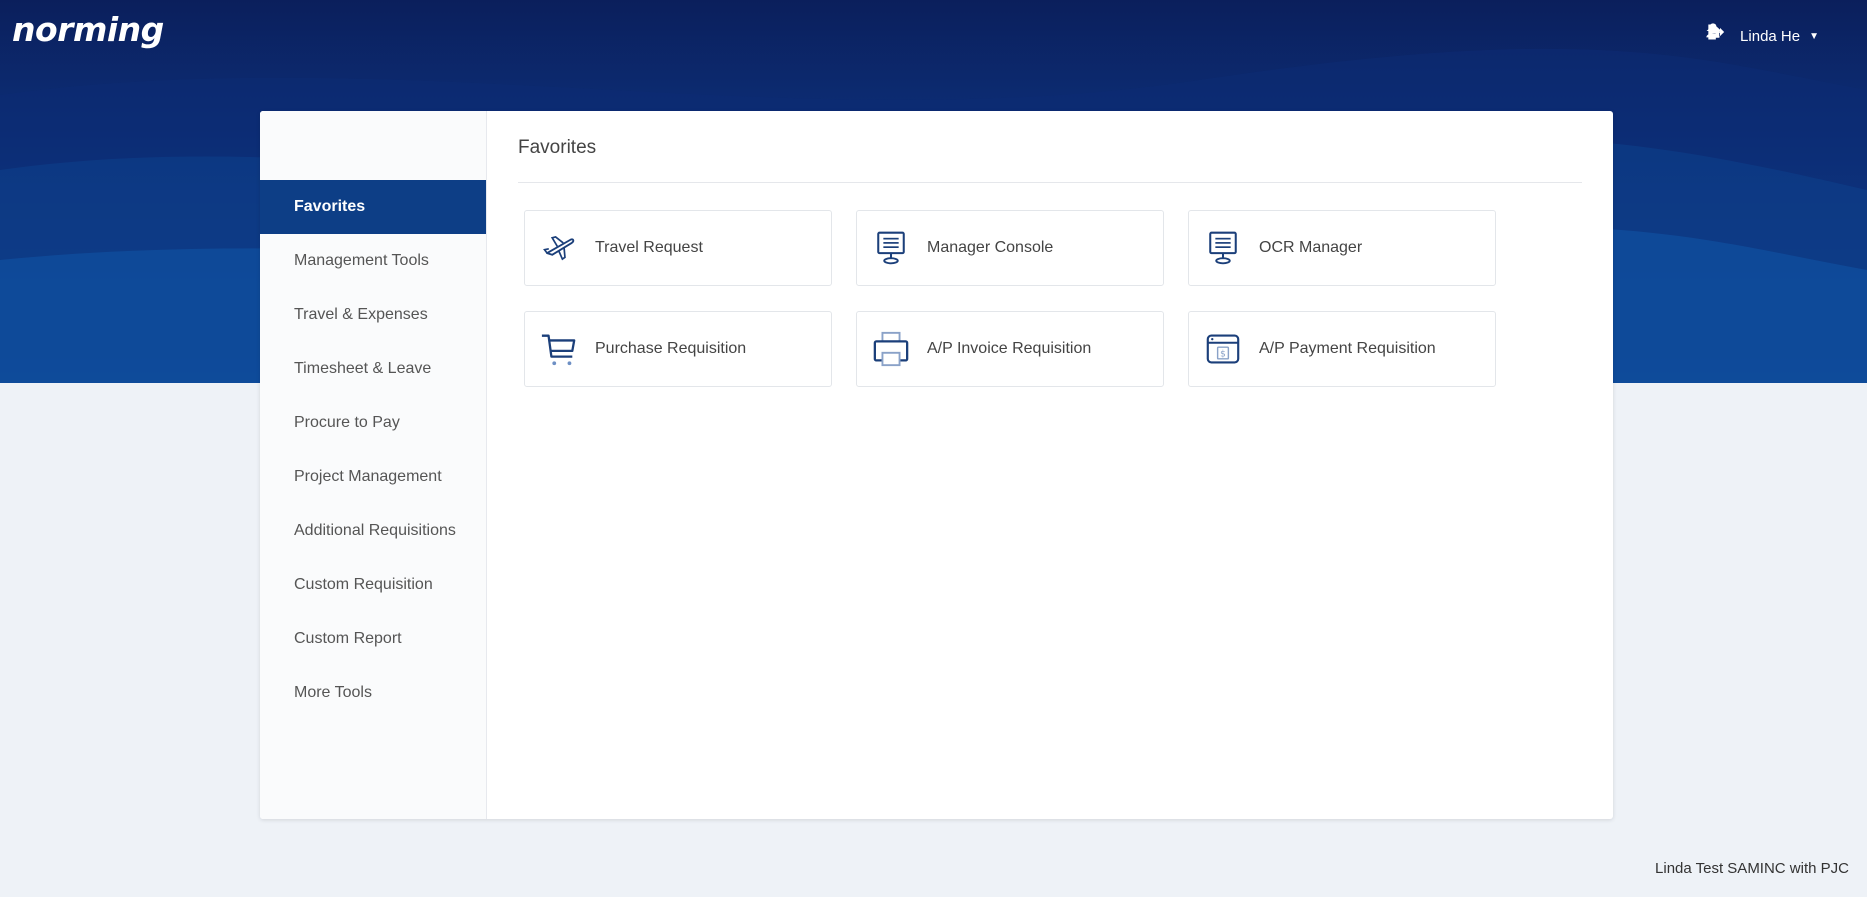 The width and height of the screenshot is (1867, 897). Describe the element at coordinates (1752, 868) in the screenshot. I see `footer-company-text: Linda Test SAMINC with PJC` at that location.